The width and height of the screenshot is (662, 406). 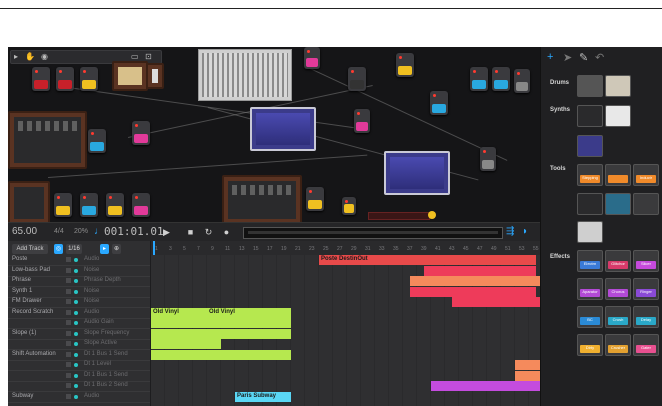 I want to click on metronome-icon: ⇶, so click(x=510, y=231).